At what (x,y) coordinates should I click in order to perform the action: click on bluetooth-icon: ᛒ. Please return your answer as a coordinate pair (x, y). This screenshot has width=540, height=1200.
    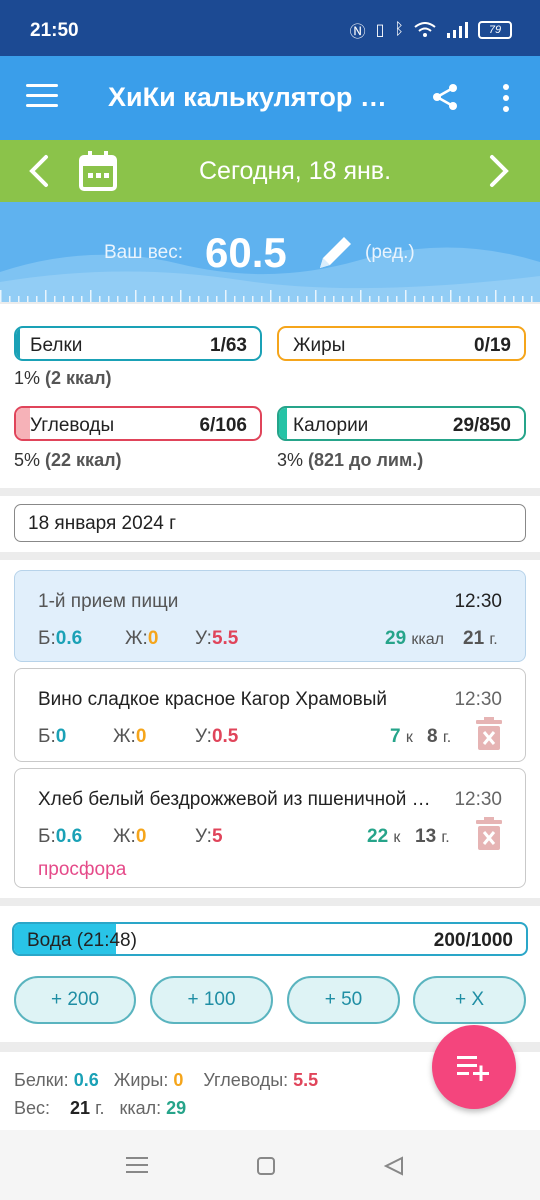
    Looking at the image, I should click on (399, 29).